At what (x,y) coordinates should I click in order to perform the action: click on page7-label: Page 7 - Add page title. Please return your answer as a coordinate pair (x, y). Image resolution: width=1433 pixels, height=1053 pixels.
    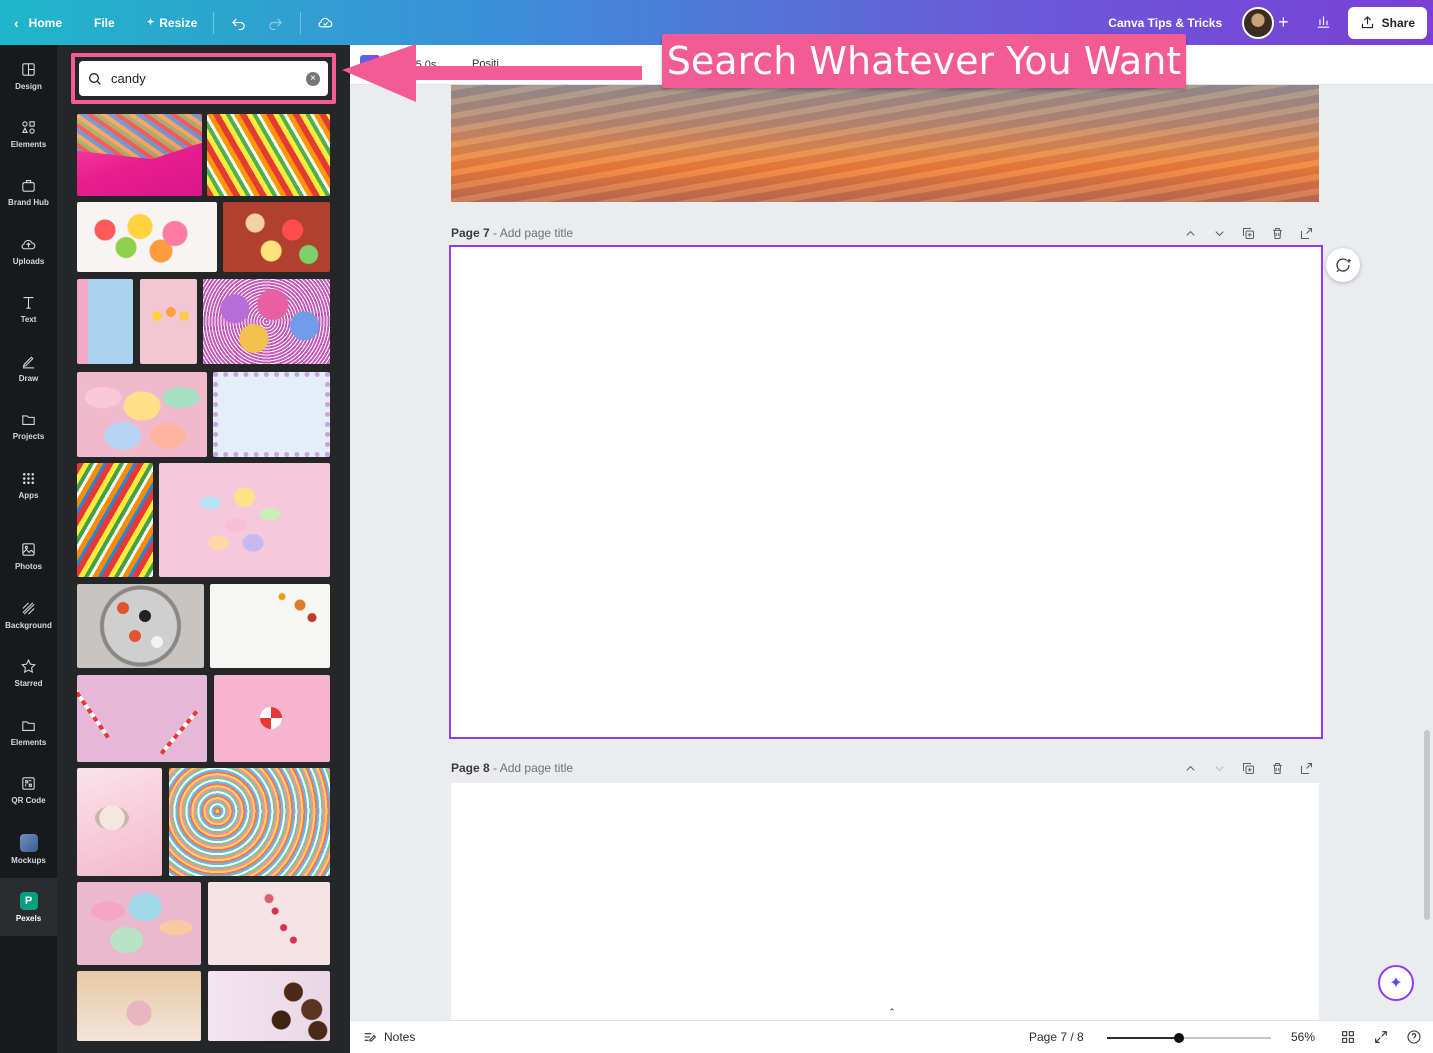
    Looking at the image, I should click on (512, 233).